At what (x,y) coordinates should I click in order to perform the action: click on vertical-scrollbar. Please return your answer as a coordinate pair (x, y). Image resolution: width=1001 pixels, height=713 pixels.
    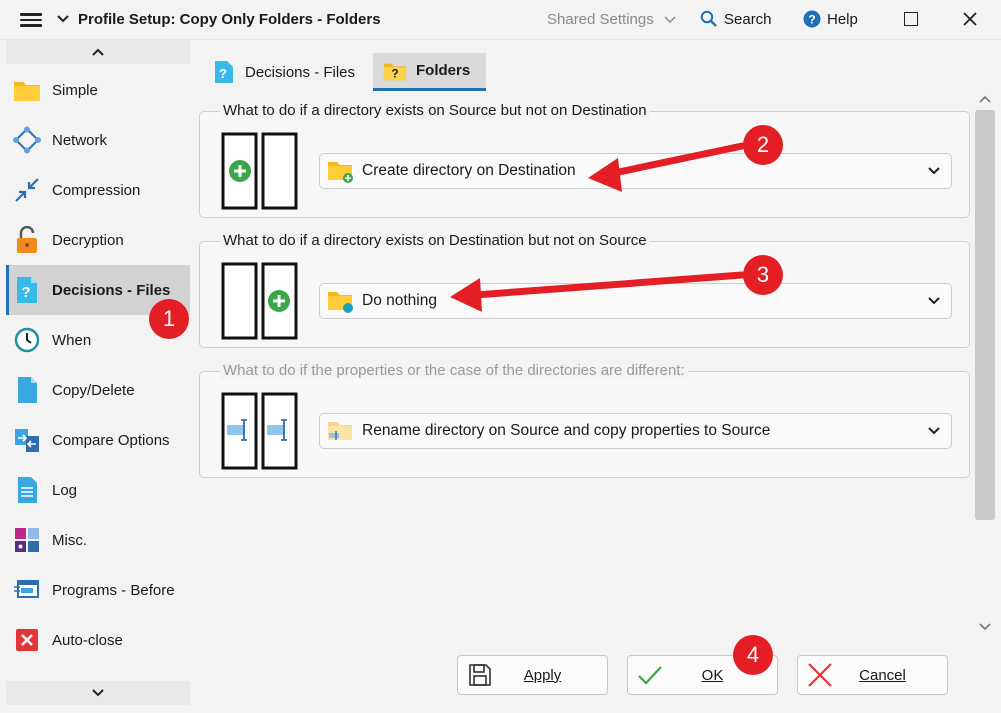
    Looking at the image, I should click on (988, 365).